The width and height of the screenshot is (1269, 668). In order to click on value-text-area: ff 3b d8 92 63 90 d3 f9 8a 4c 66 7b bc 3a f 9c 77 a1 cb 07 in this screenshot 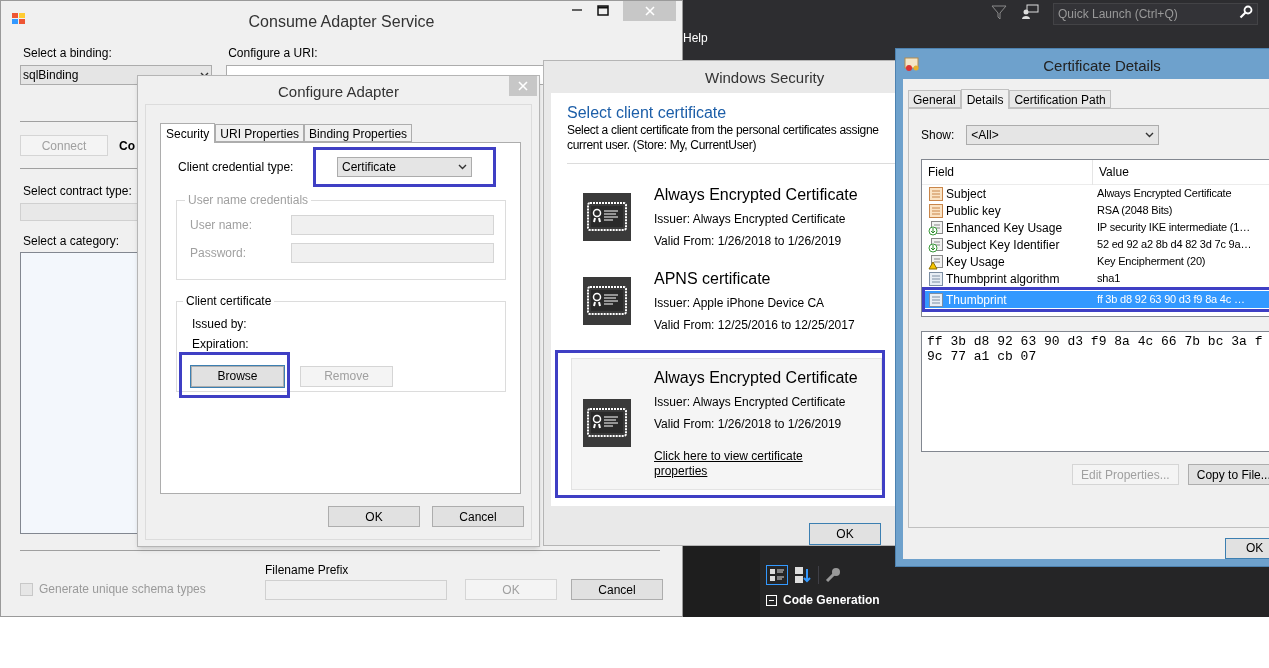, I will do `click(1095, 391)`.